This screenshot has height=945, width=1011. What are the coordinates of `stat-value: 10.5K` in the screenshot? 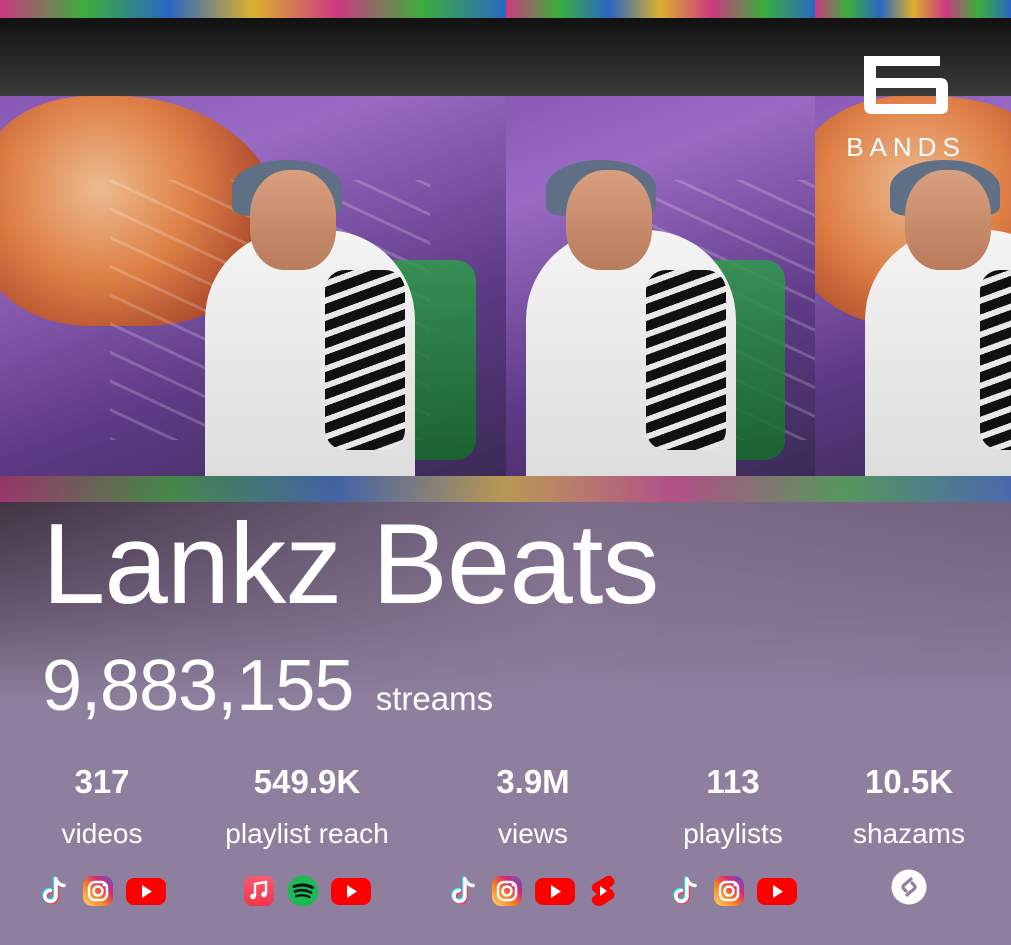 It's located at (909, 781).